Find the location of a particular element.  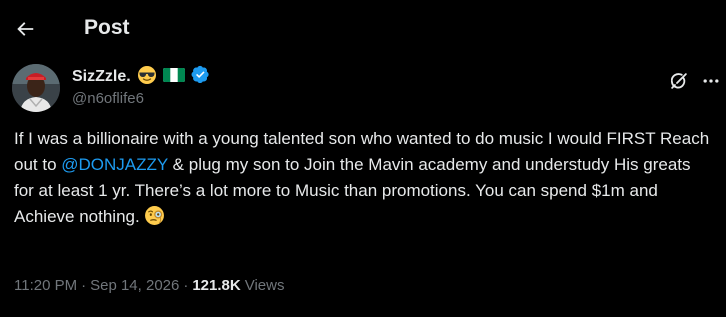

tweet-time: 11:20 PM is located at coordinates (45, 285).